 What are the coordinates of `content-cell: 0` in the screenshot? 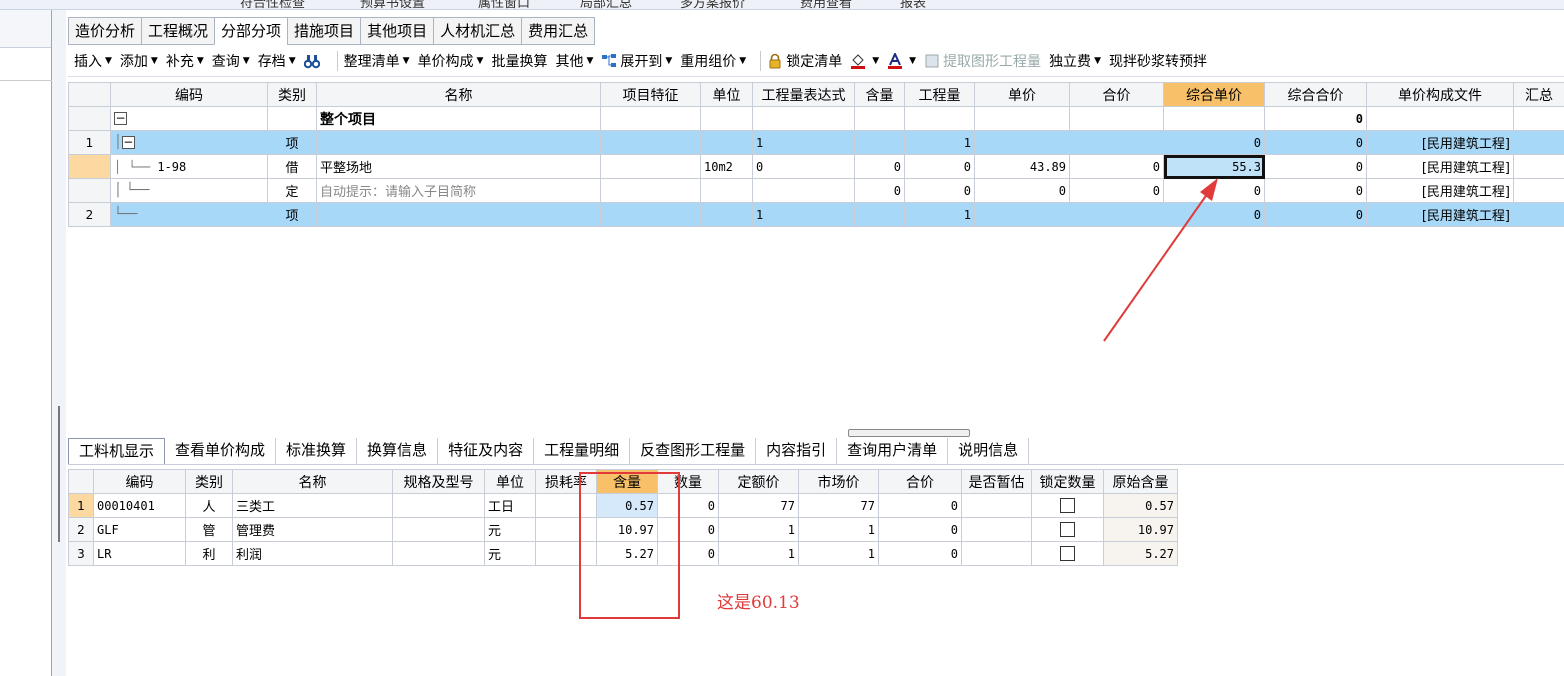 It's located at (879, 190).